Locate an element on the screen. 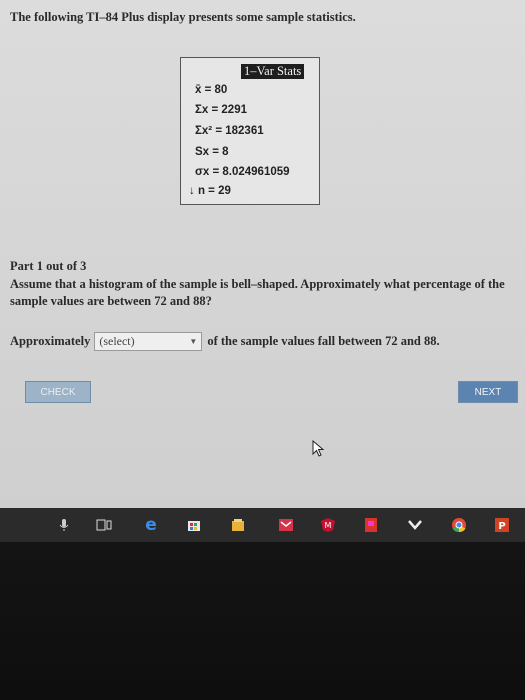 Image resolution: width=525 pixels, height=700 pixels. mouse-cursor-icon is located at coordinates (318, 448).